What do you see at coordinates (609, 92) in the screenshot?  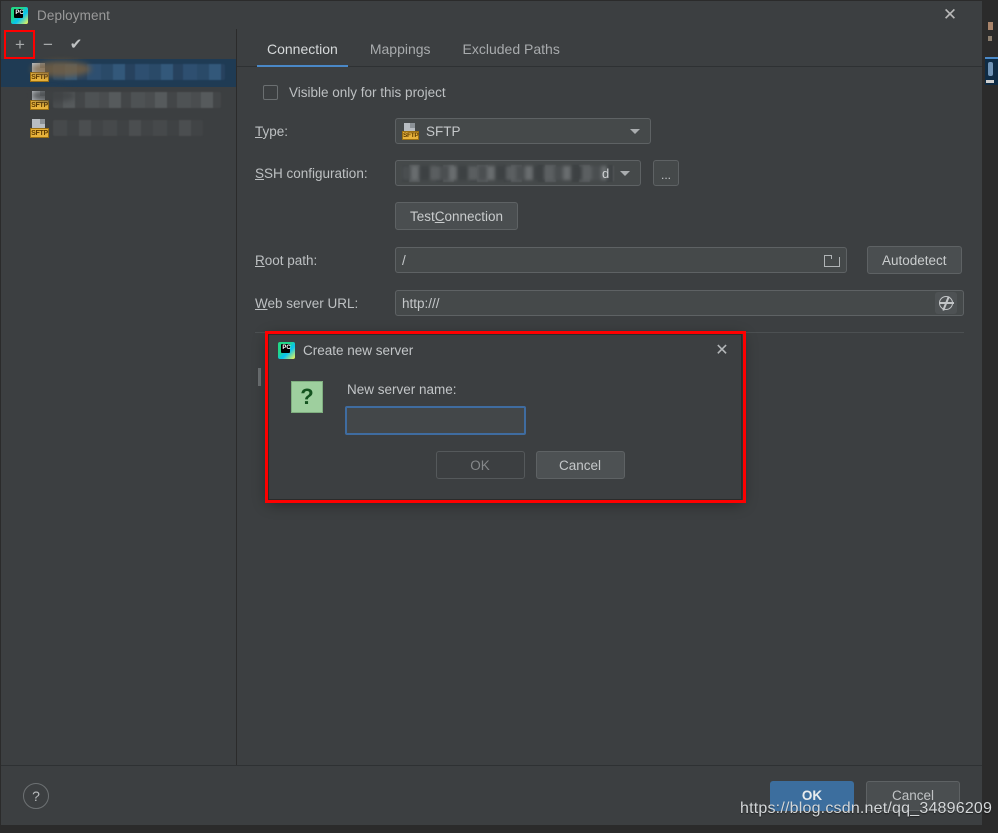 I see `visible-only-row: Visible only for this project` at bounding box center [609, 92].